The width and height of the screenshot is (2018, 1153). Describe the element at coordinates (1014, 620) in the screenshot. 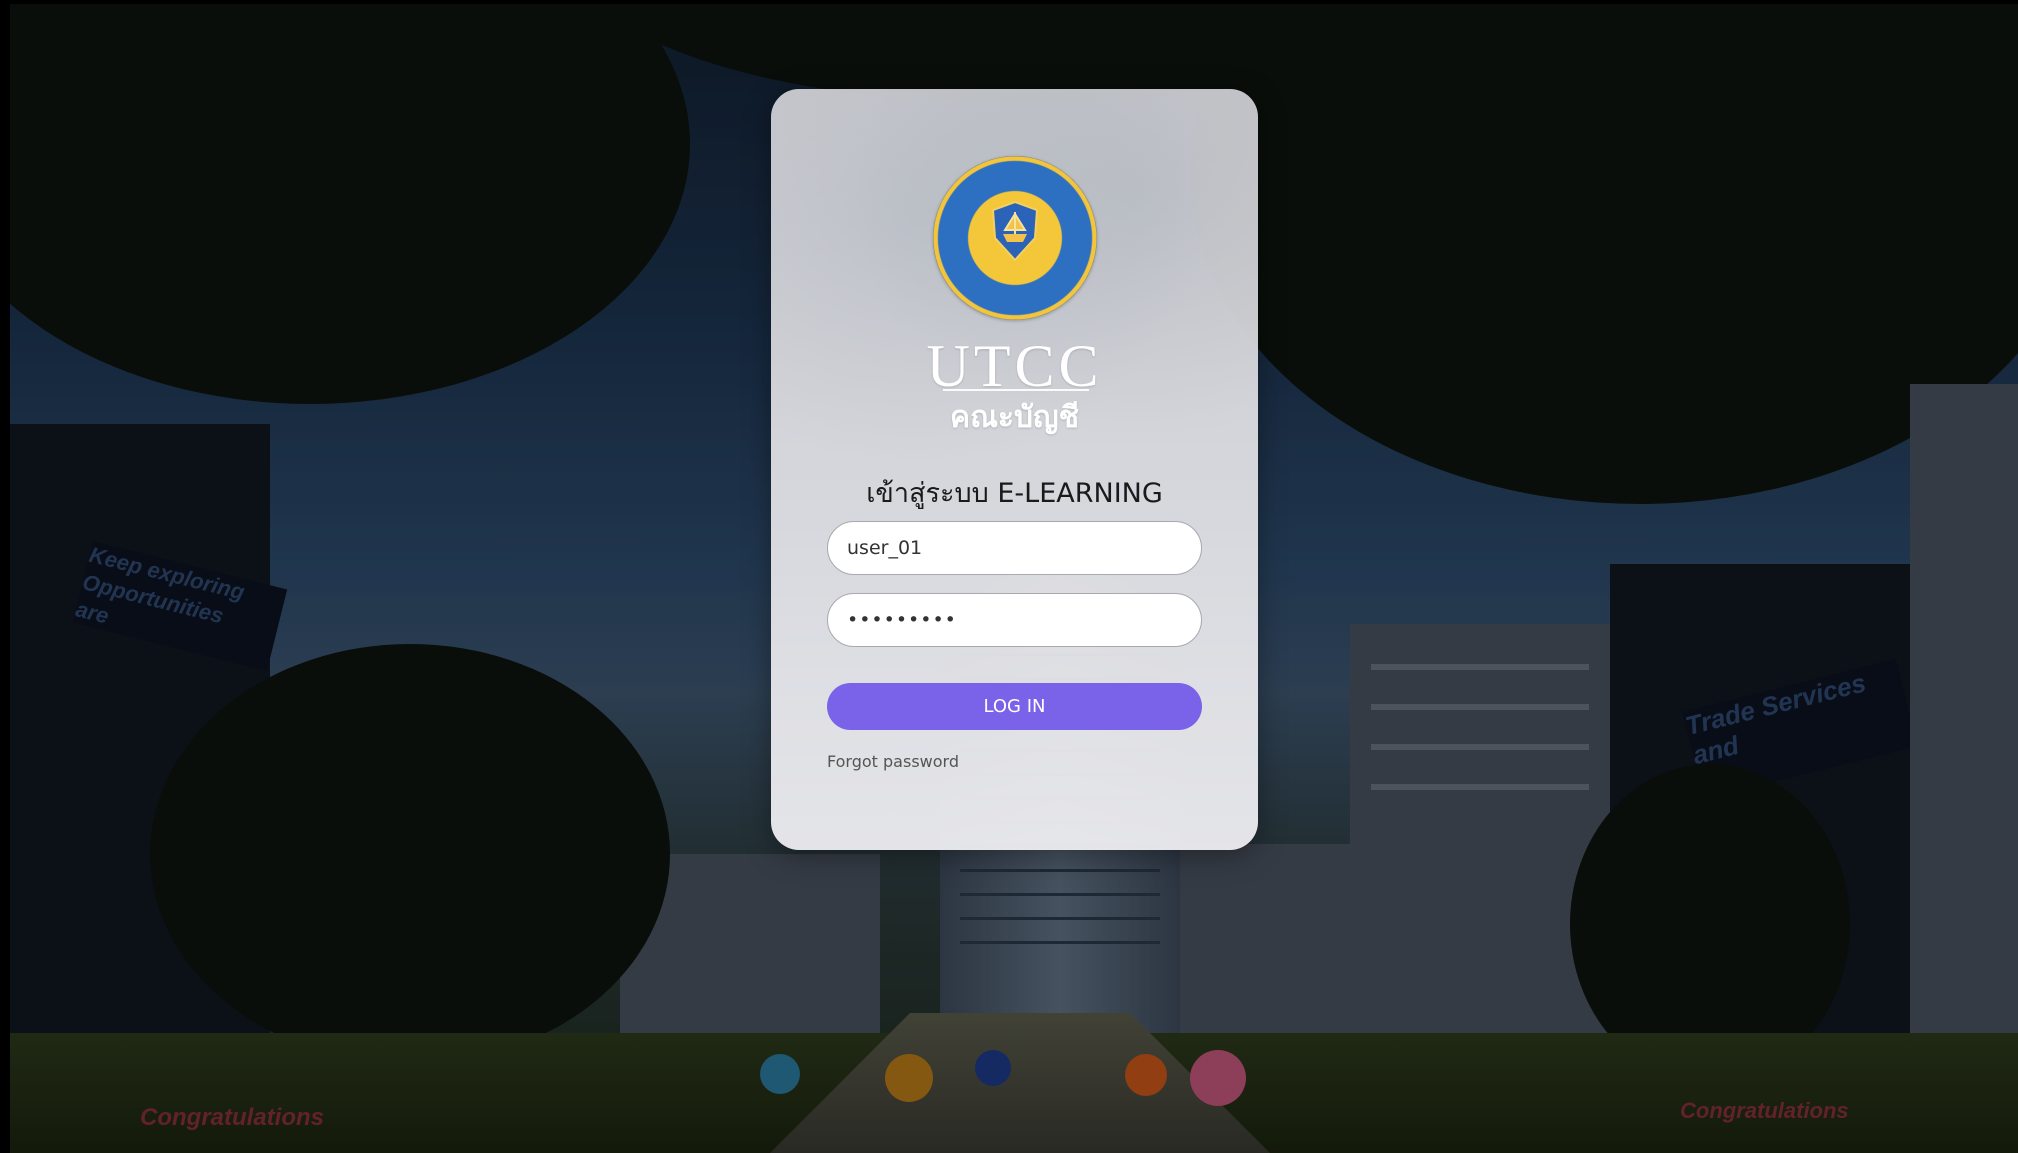

I see `password-input: •••••••••` at that location.